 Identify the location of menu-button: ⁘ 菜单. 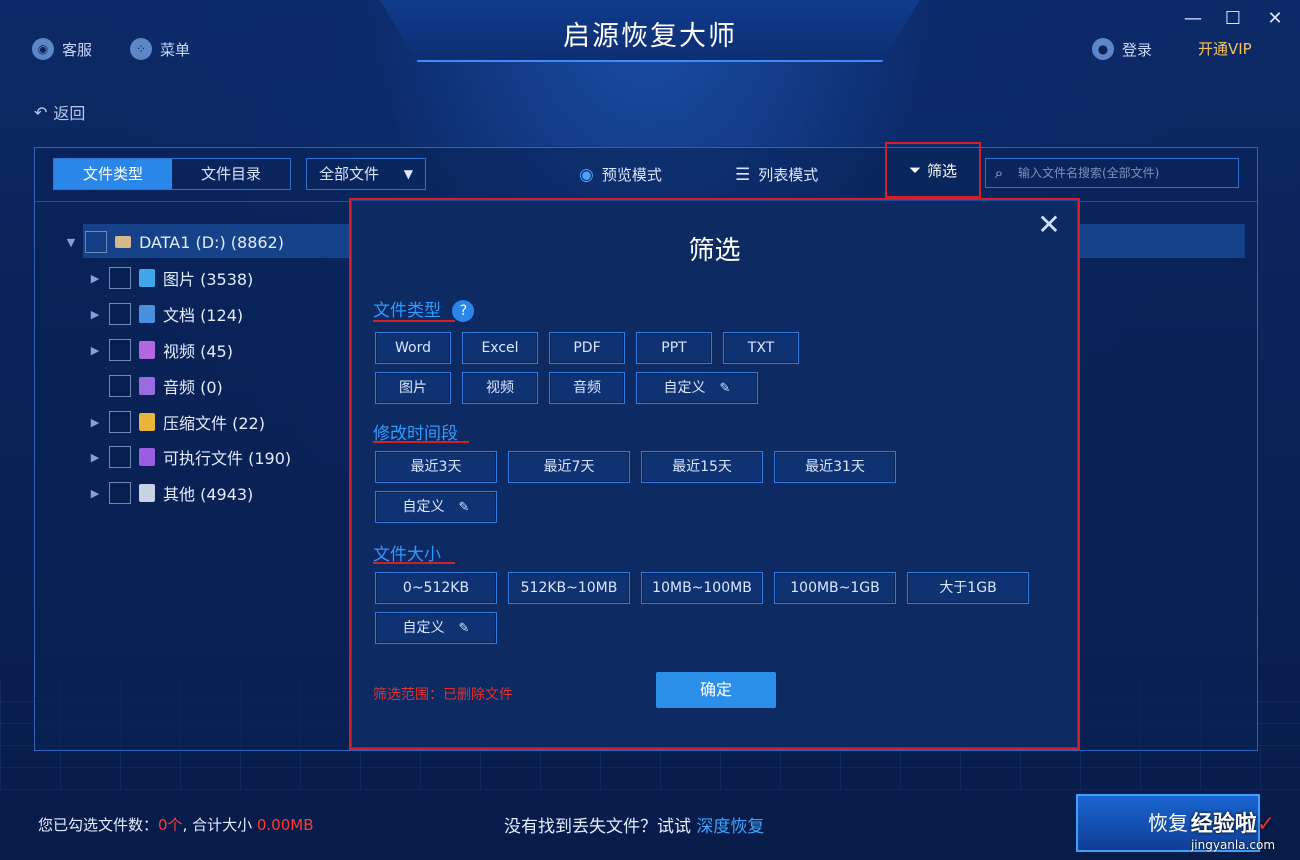
(160, 49).